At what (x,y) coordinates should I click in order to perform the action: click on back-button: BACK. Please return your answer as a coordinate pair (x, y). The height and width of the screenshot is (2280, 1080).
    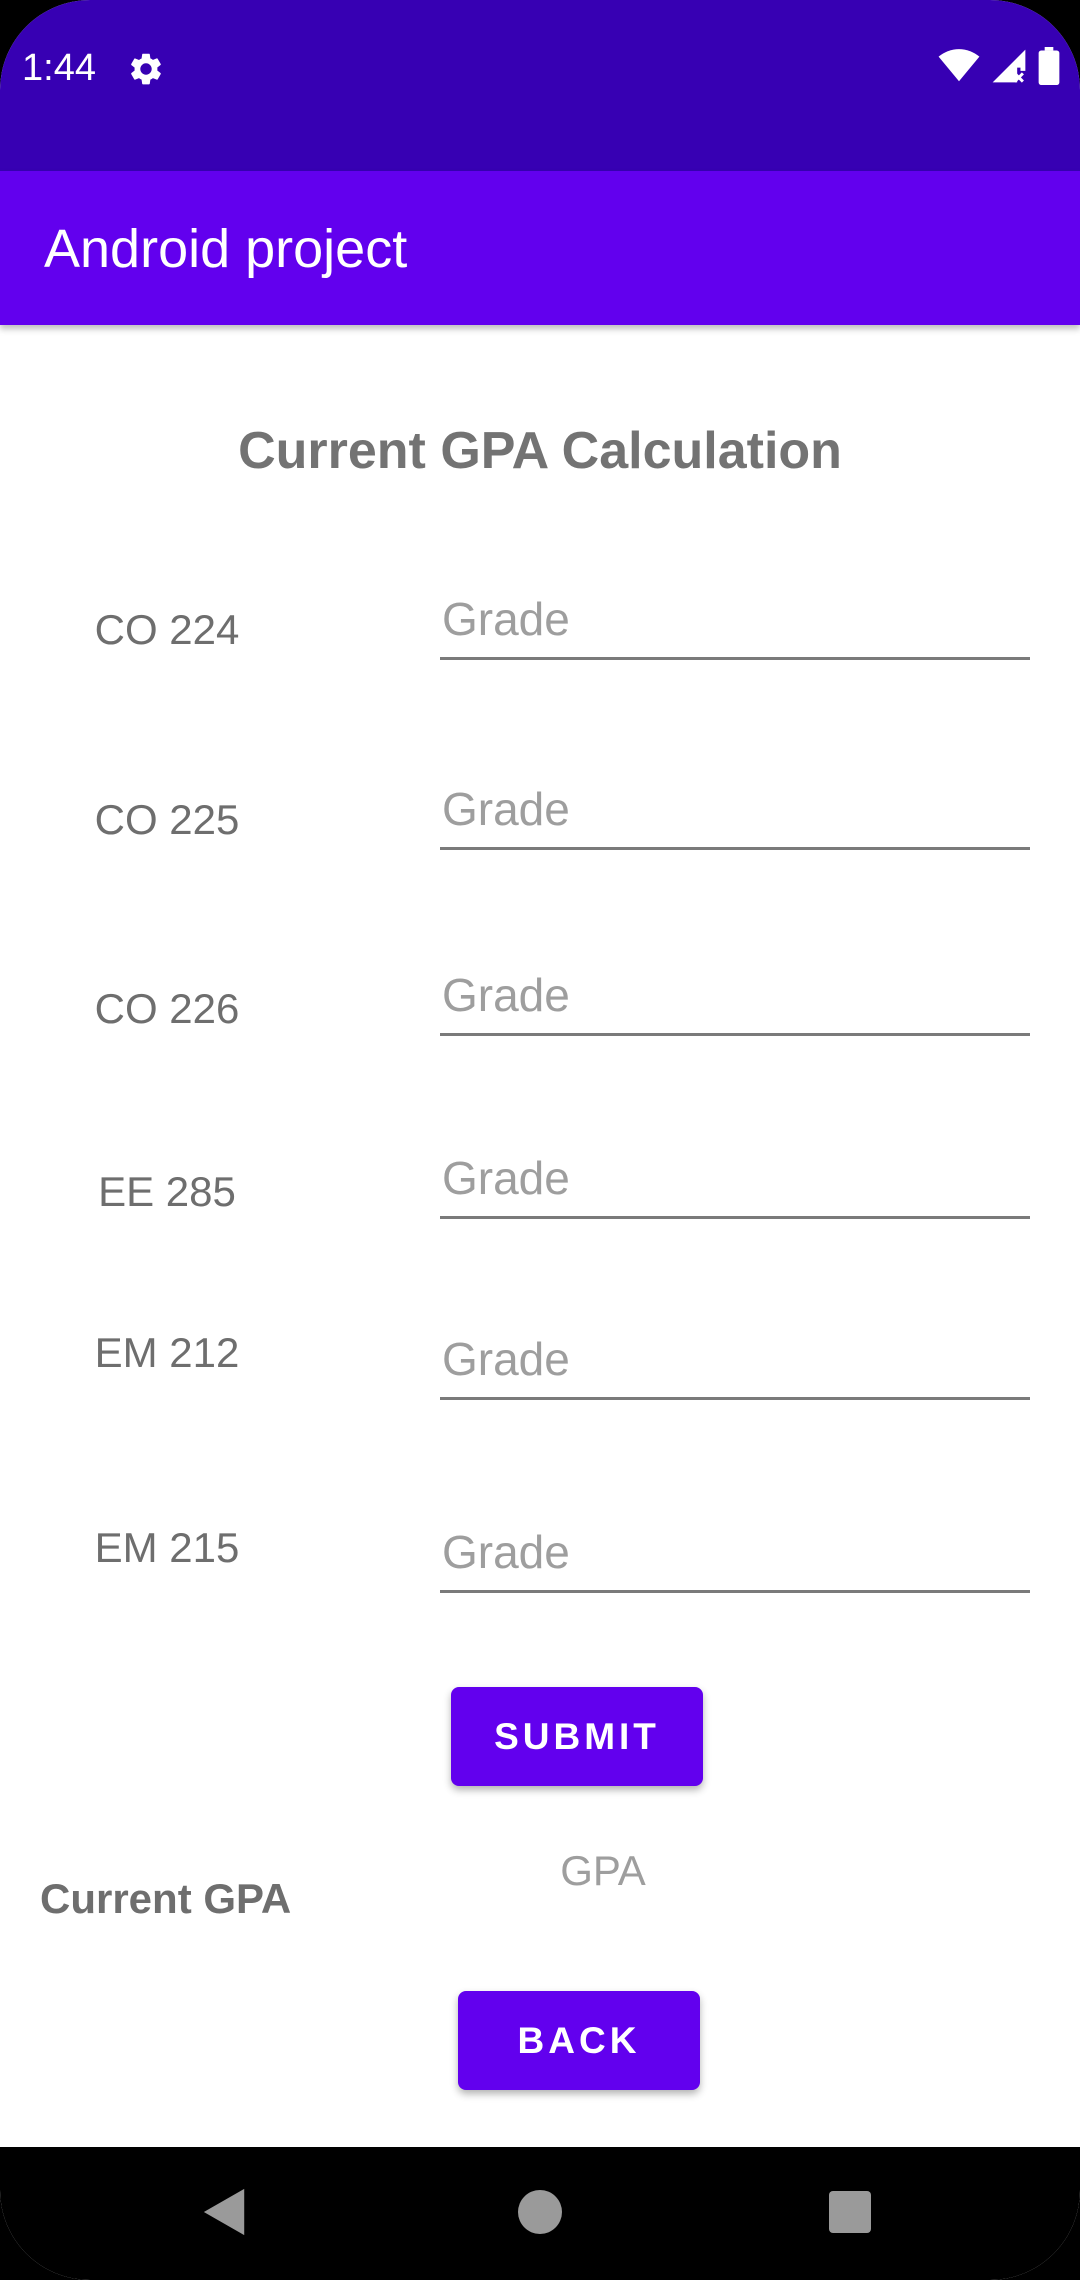
    Looking at the image, I should click on (579, 2040).